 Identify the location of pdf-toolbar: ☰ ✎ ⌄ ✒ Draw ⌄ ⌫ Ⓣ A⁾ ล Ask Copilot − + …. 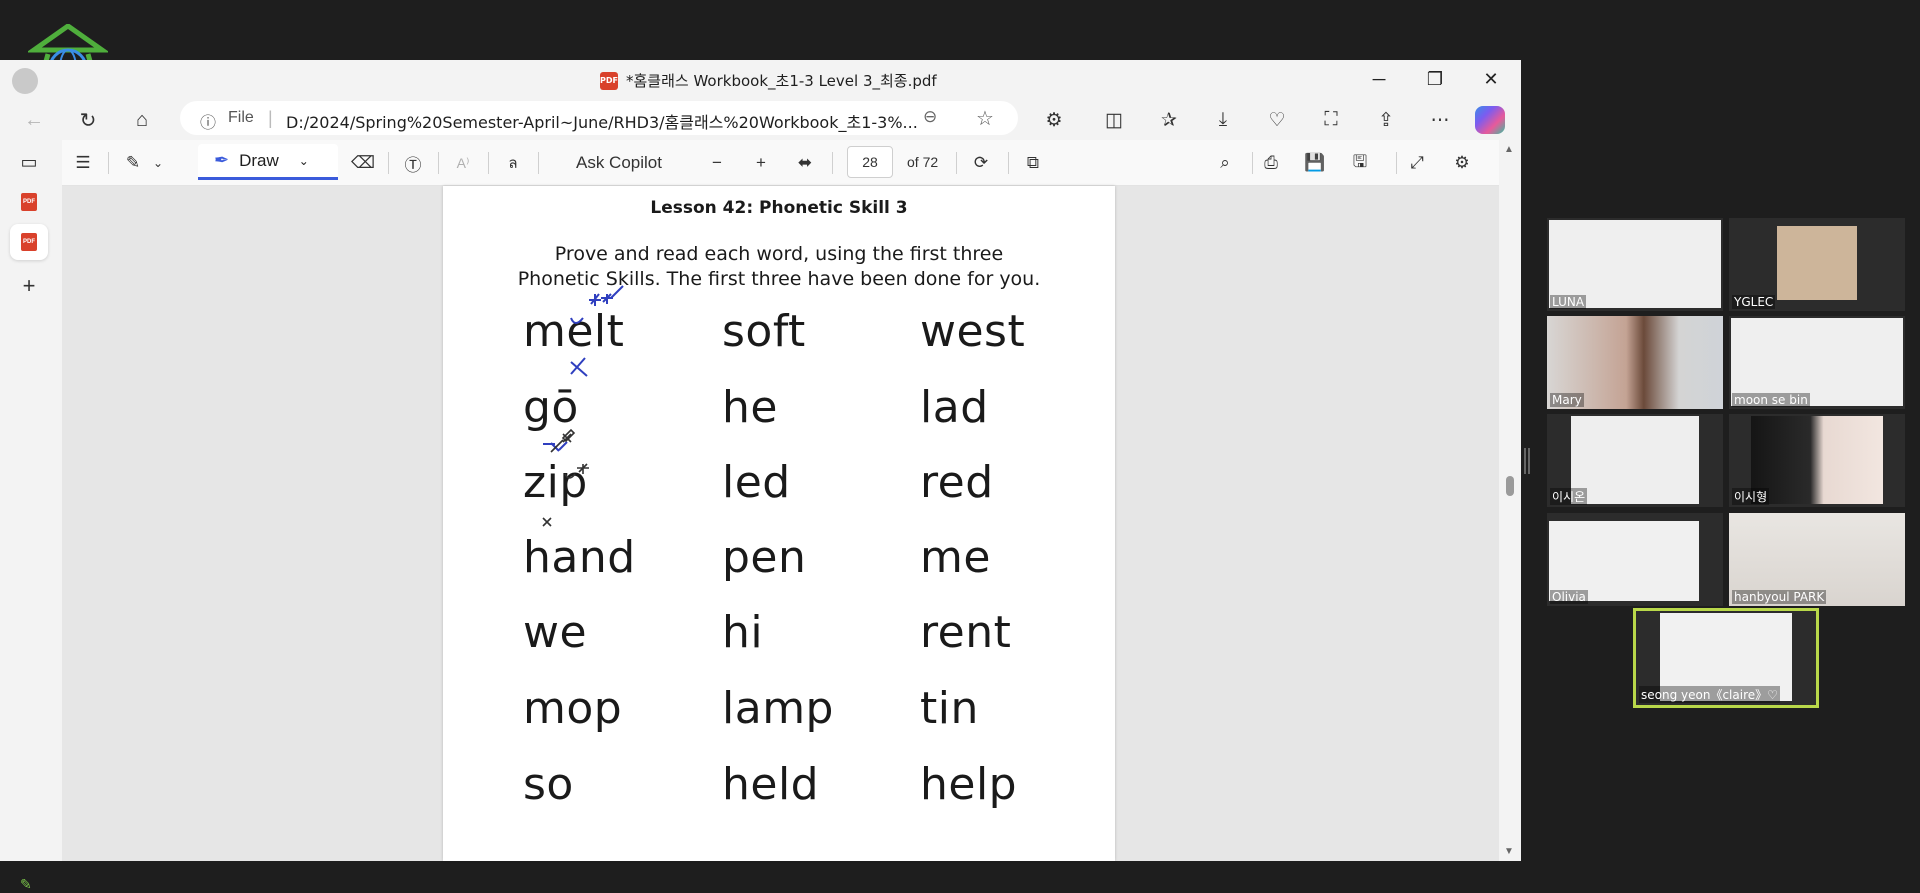
(780, 163).